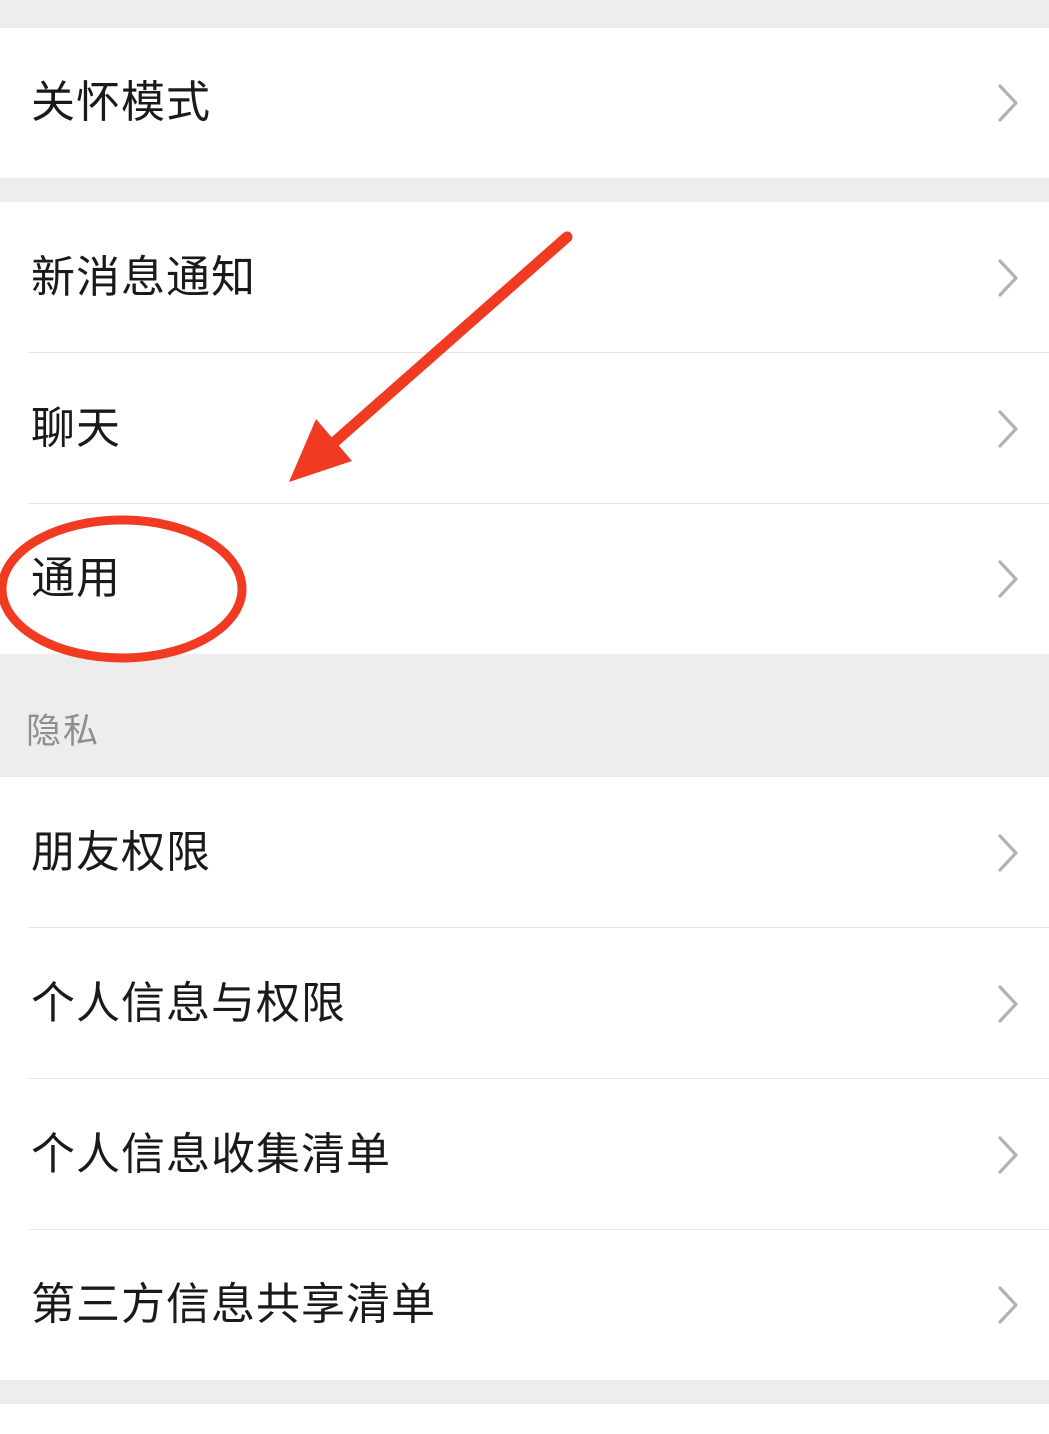 Image resolution: width=1049 pixels, height=1434 pixels. What do you see at coordinates (524, 1305) in the screenshot?
I see `settings-row-third-party-sharing-list: 第三方信息共享清单` at bounding box center [524, 1305].